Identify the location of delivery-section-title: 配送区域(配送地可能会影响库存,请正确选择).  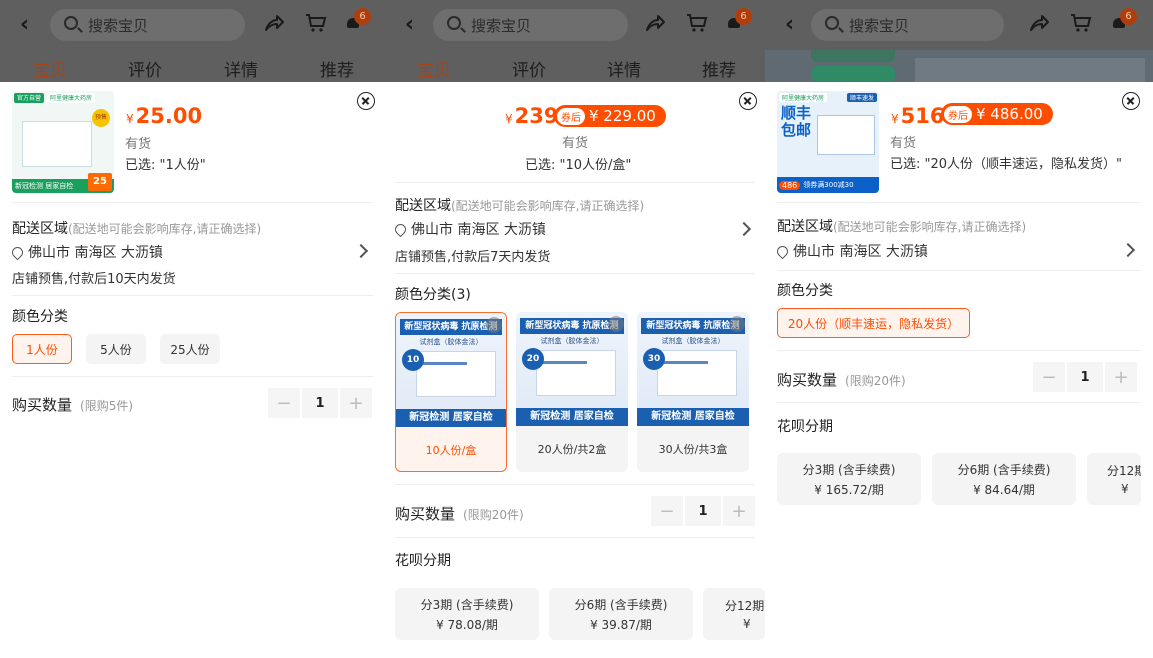
(901, 226).